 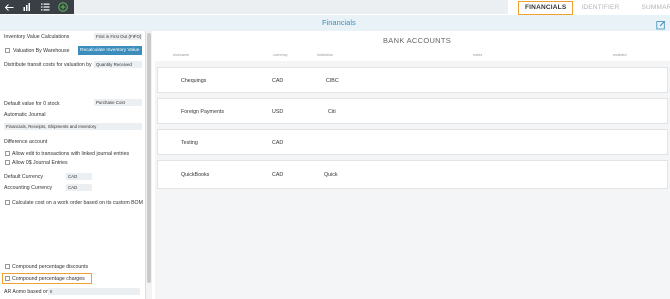 What do you see at coordinates (32, 104) in the screenshot?
I see `default-value-label: Default value for 0 stock` at bounding box center [32, 104].